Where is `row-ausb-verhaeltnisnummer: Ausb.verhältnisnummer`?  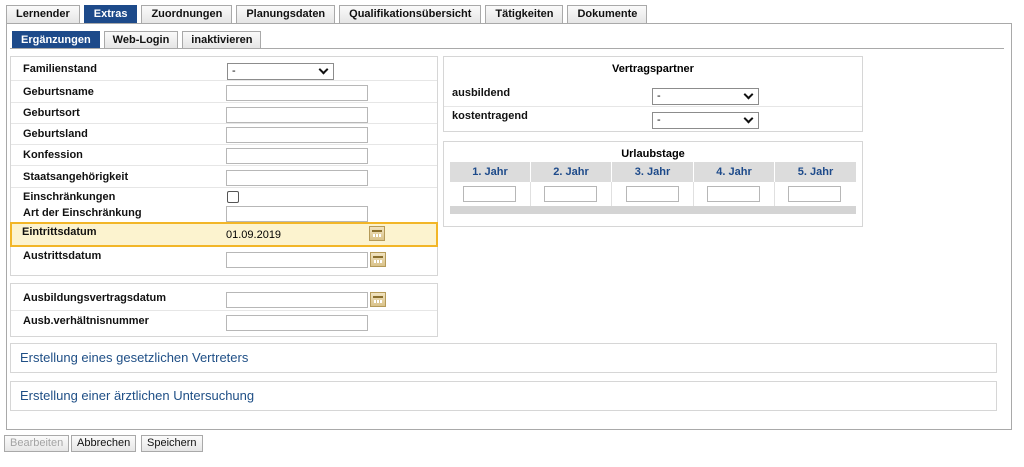 row-ausb-verhaeltnisnummer: Ausb.verhältnisnummer is located at coordinates (224, 324).